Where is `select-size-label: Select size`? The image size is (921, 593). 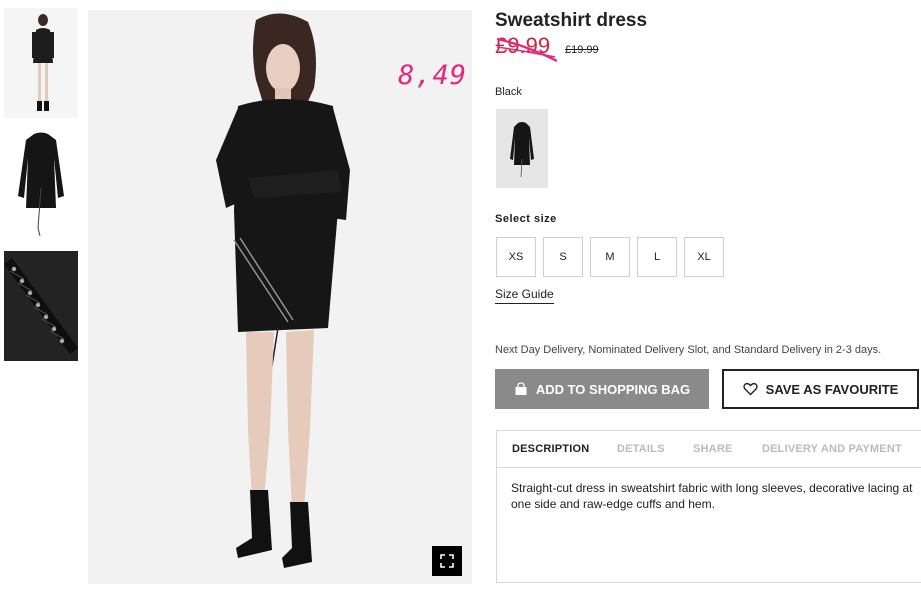 select-size-label: Select size is located at coordinates (526, 219).